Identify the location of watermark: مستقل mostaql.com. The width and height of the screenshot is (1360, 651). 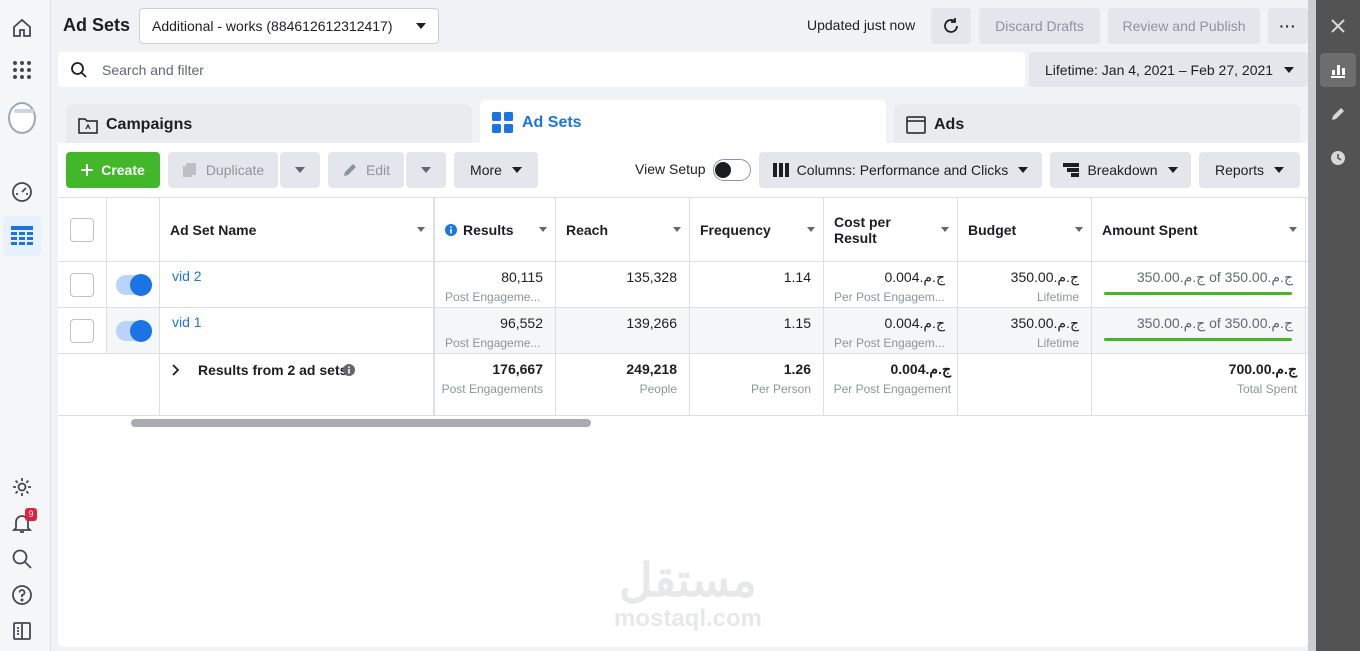
(688, 593).